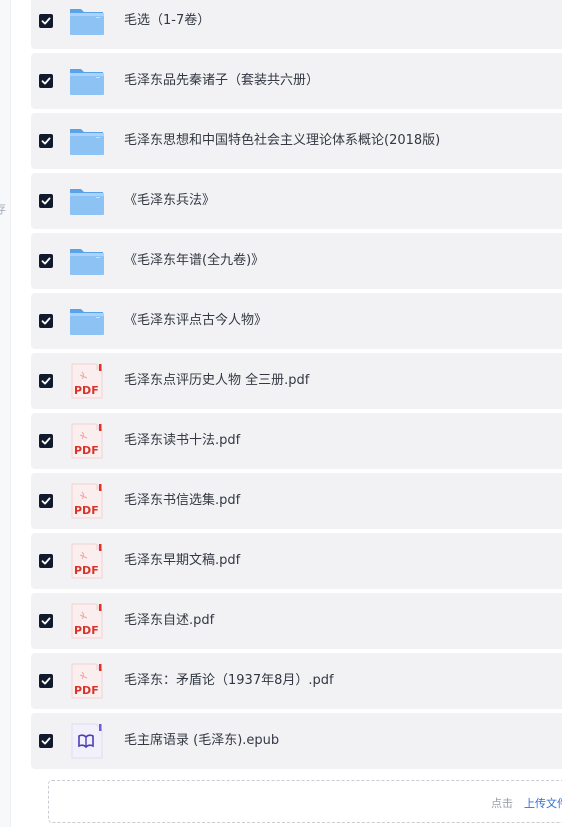 This screenshot has width=562, height=827. Describe the element at coordinates (201, 741) in the screenshot. I see `file-name: 毛主席语录 (毛泽东).epub` at that location.